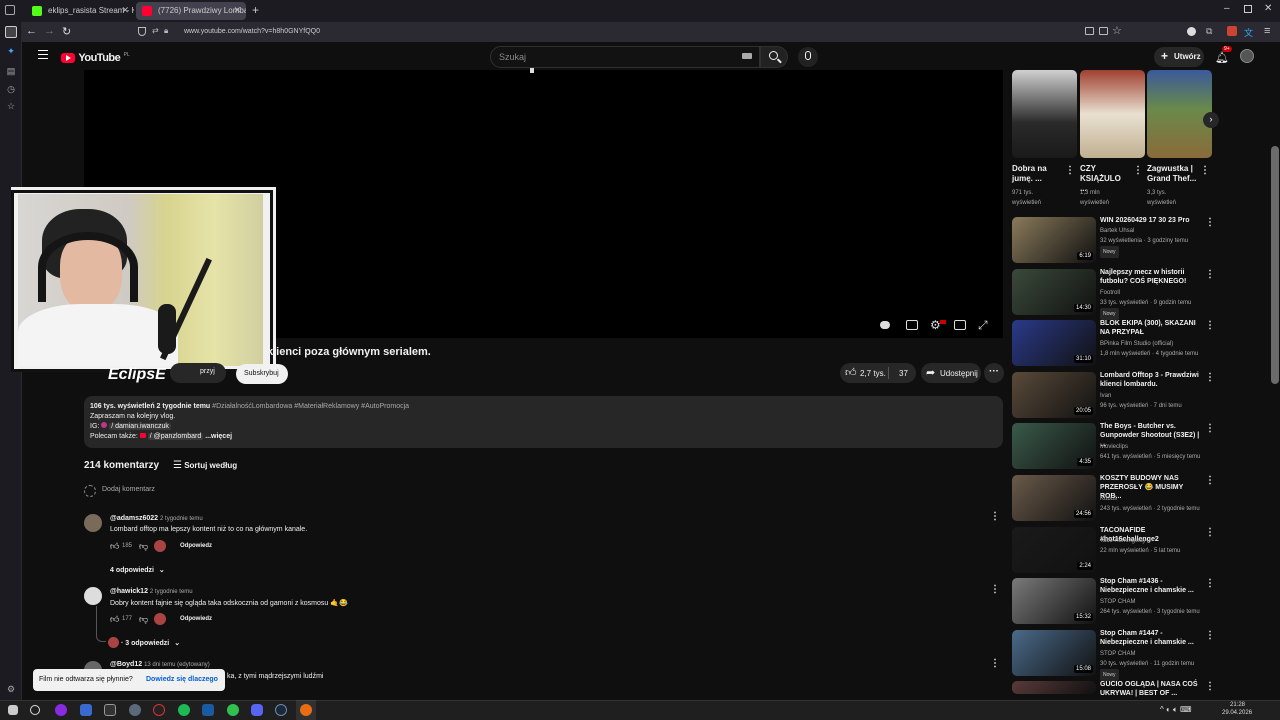 This screenshot has height=720, width=1280. Describe the element at coordinates (1248, 9) in the screenshot. I see `window-maximize-icon` at that location.